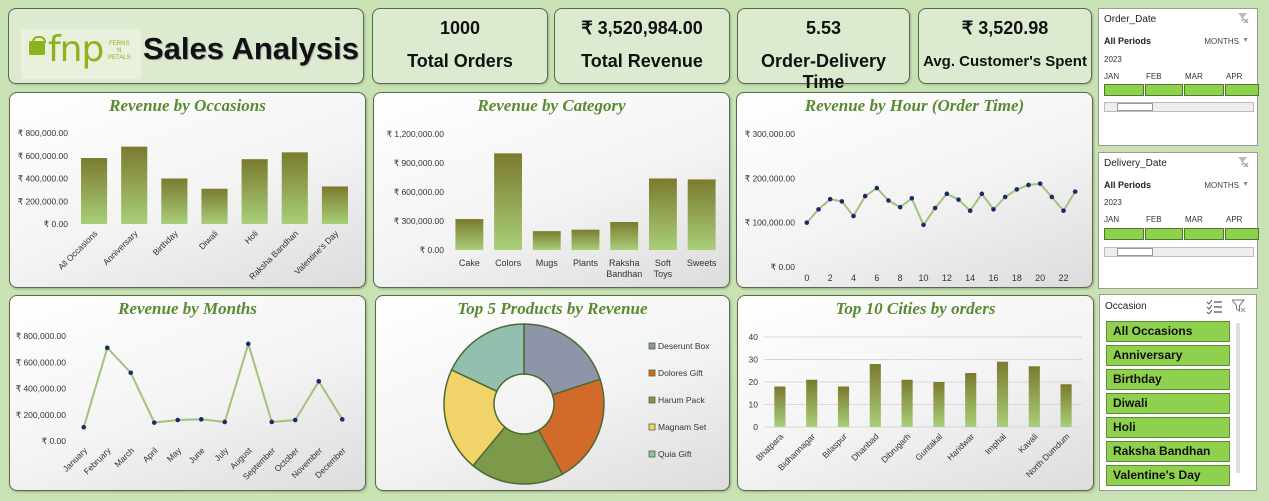 The width and height of the screenshot is (1269, 501). I want to click on occasion-item: Diwali, so click(1168, 403).